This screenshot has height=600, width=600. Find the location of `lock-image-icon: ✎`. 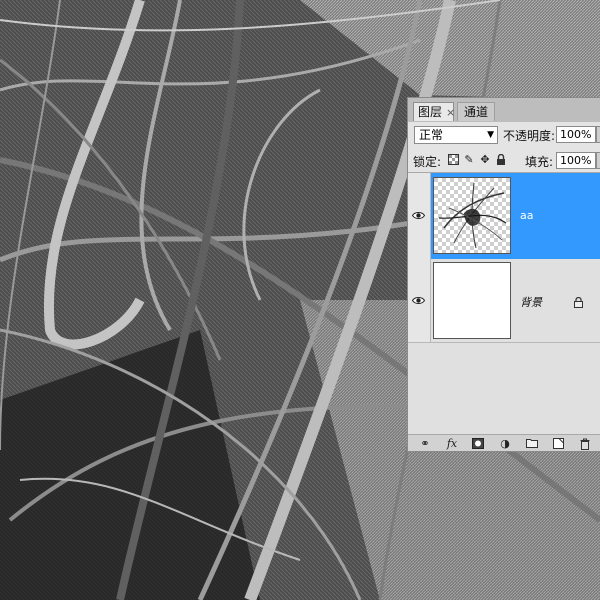

lock-image-icon: ✎ is located at coordinates (469, 160).